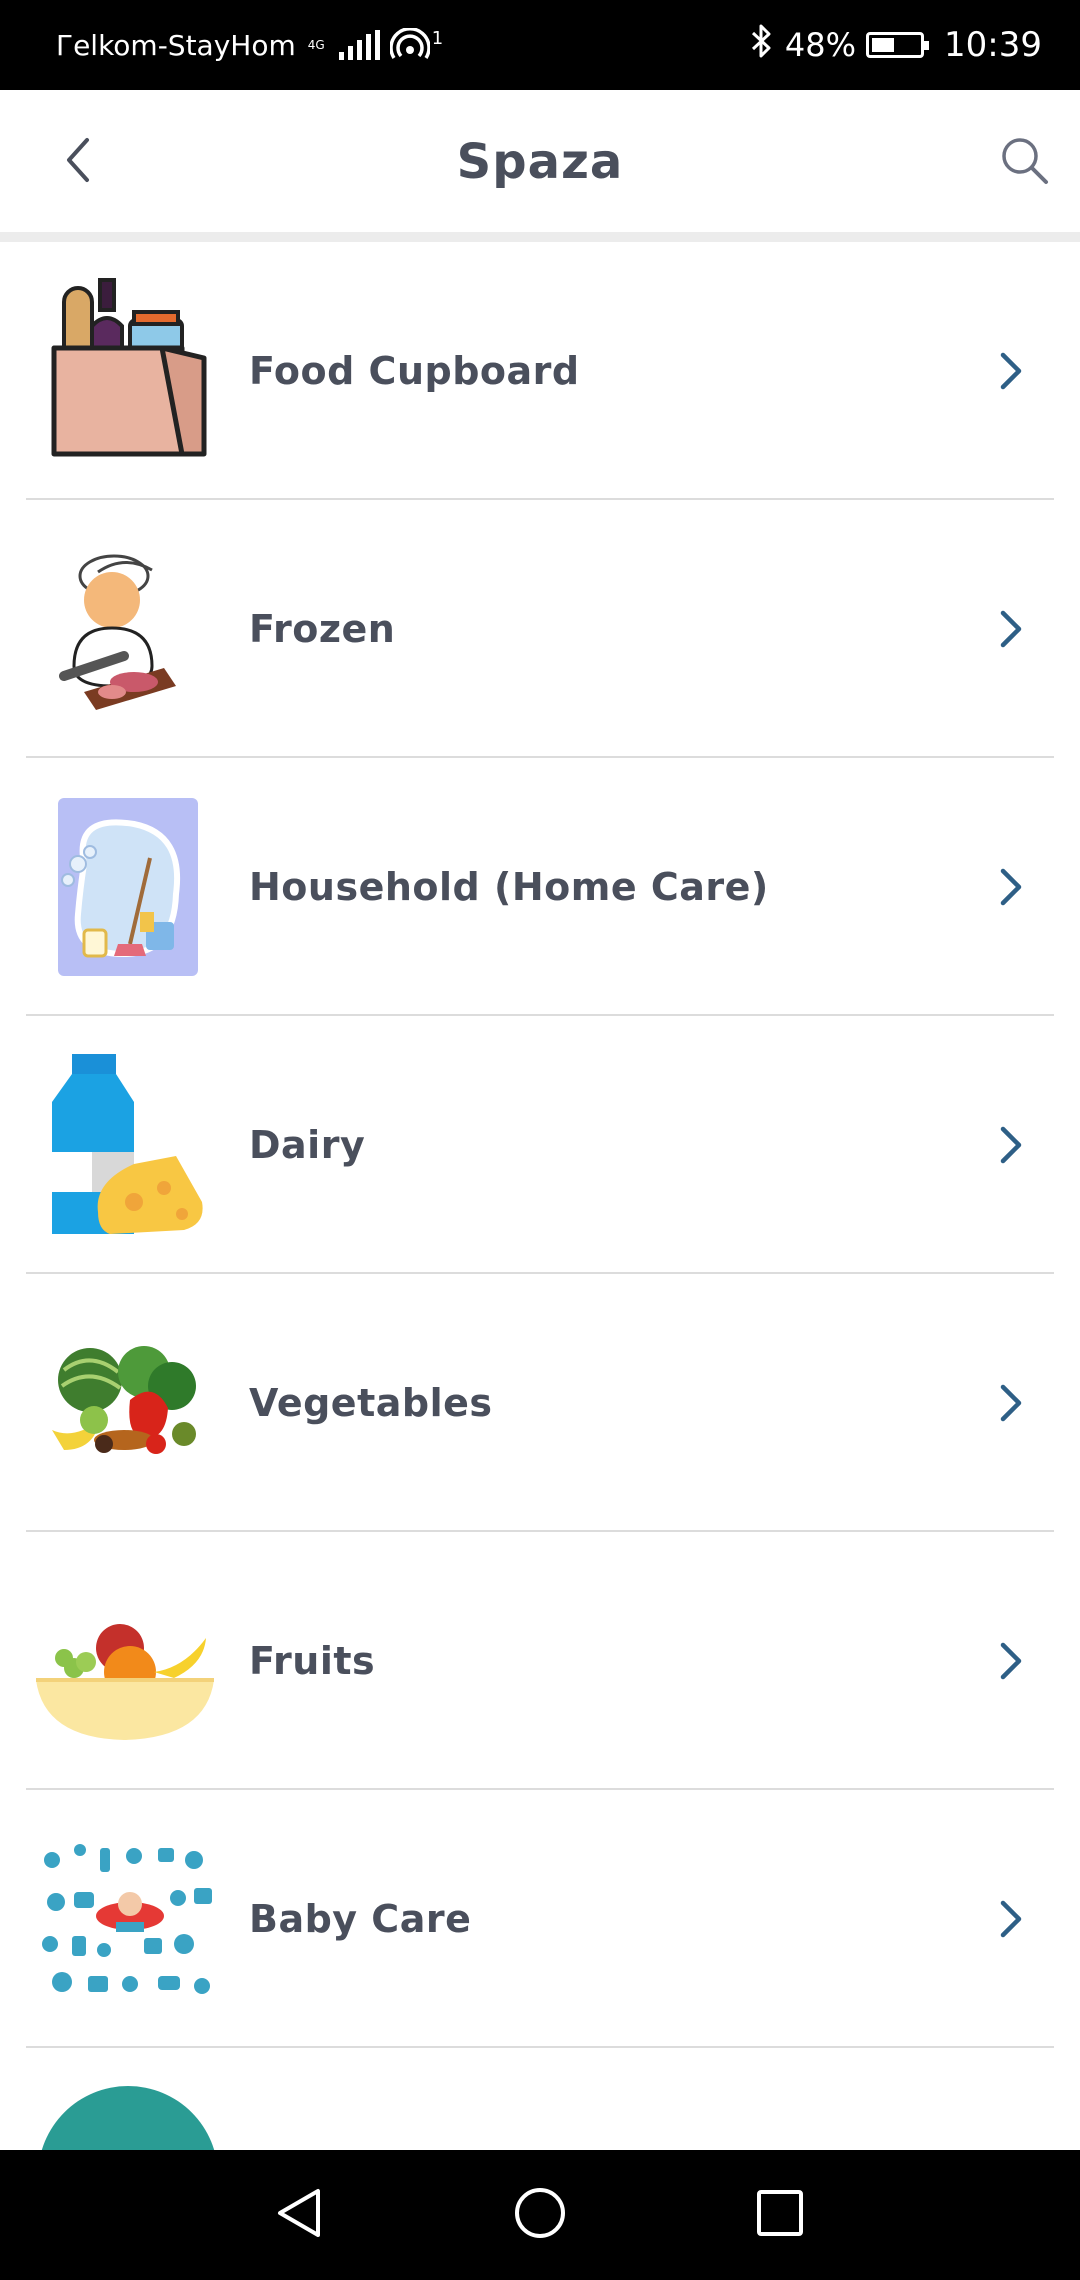 This screenshot has width=1080, height=2280. I want to click on category-item-baby-care: Baby Care, so click(540, 1919).